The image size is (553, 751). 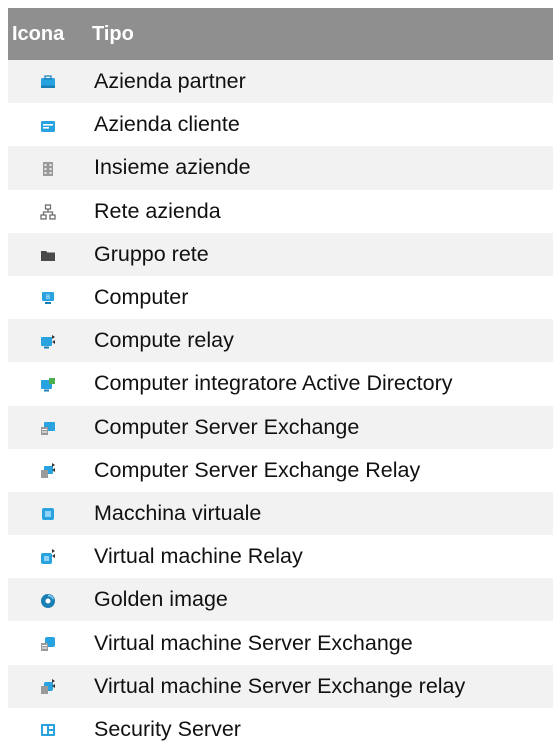 I want to click on svg-text: B, so click(x=48, y=298).